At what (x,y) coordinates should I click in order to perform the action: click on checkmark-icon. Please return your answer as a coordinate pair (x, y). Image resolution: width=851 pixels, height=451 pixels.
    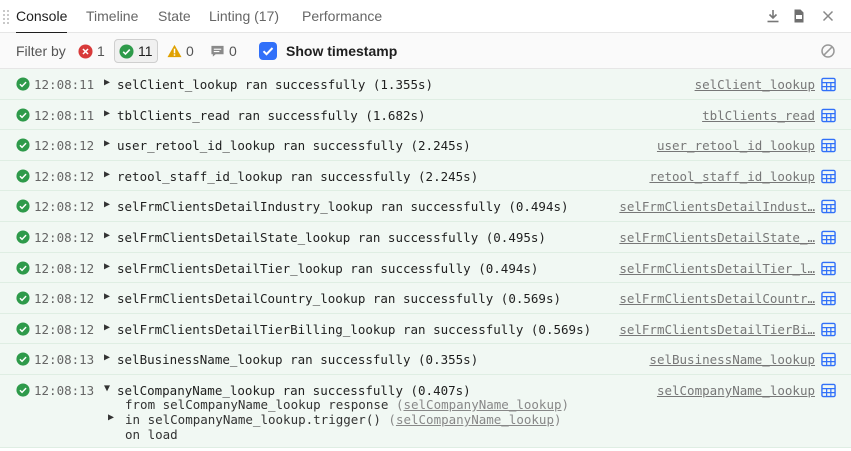
    Looking at the image, I should click on (268, 51).